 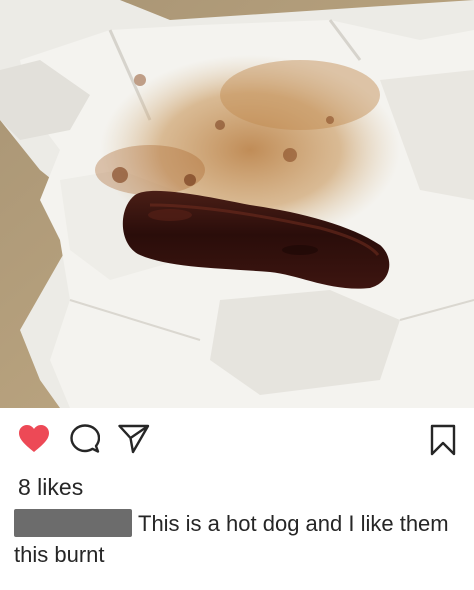 I want to click on comment-bubble-icon, so click(x=85, y=438).